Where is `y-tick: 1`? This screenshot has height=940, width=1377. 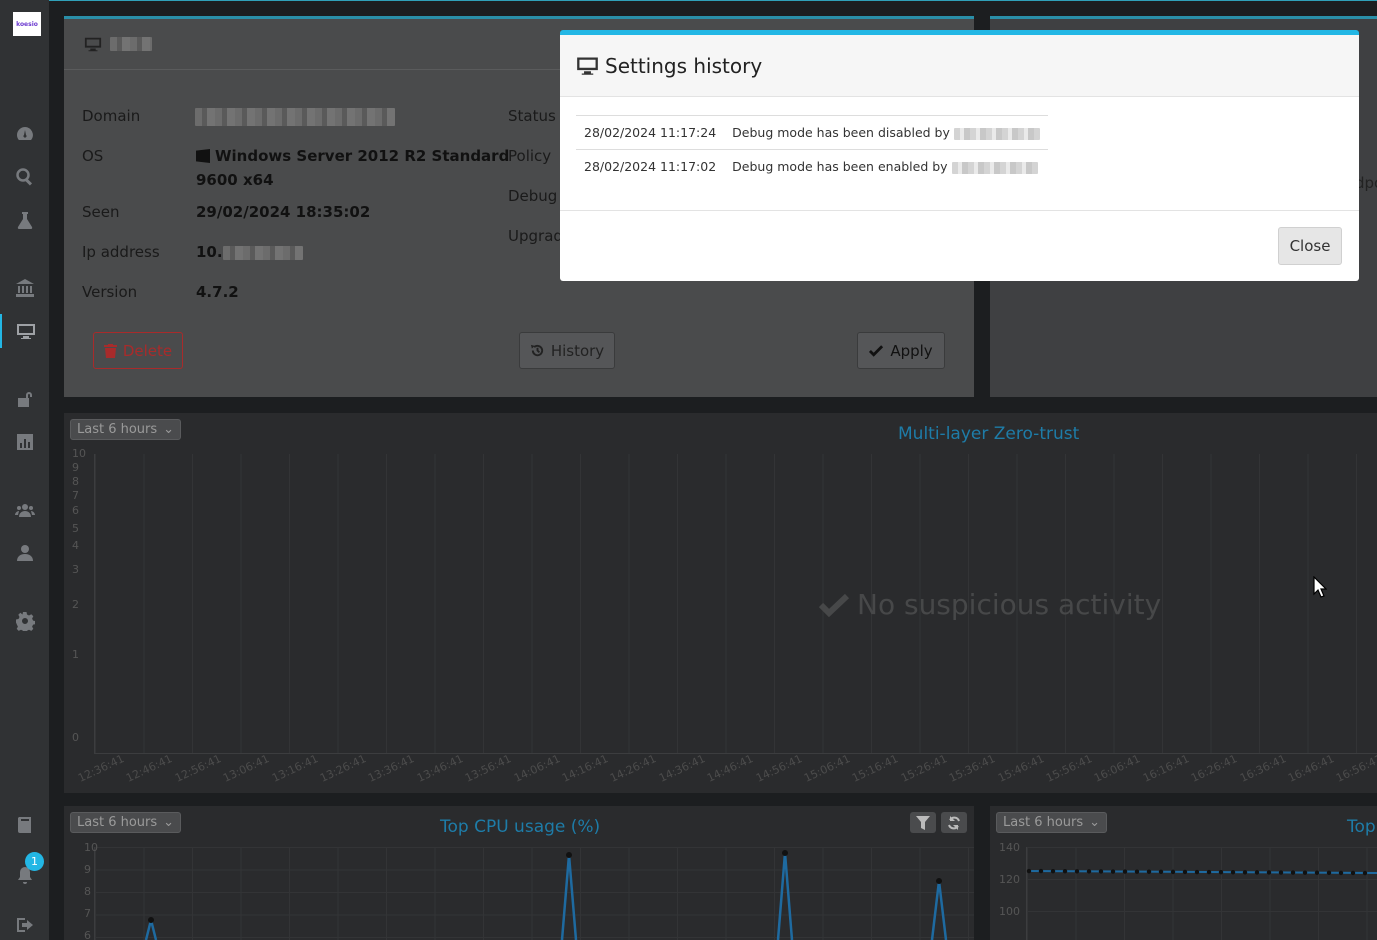
y-tick: 1 is located at coordinates (75, 654).